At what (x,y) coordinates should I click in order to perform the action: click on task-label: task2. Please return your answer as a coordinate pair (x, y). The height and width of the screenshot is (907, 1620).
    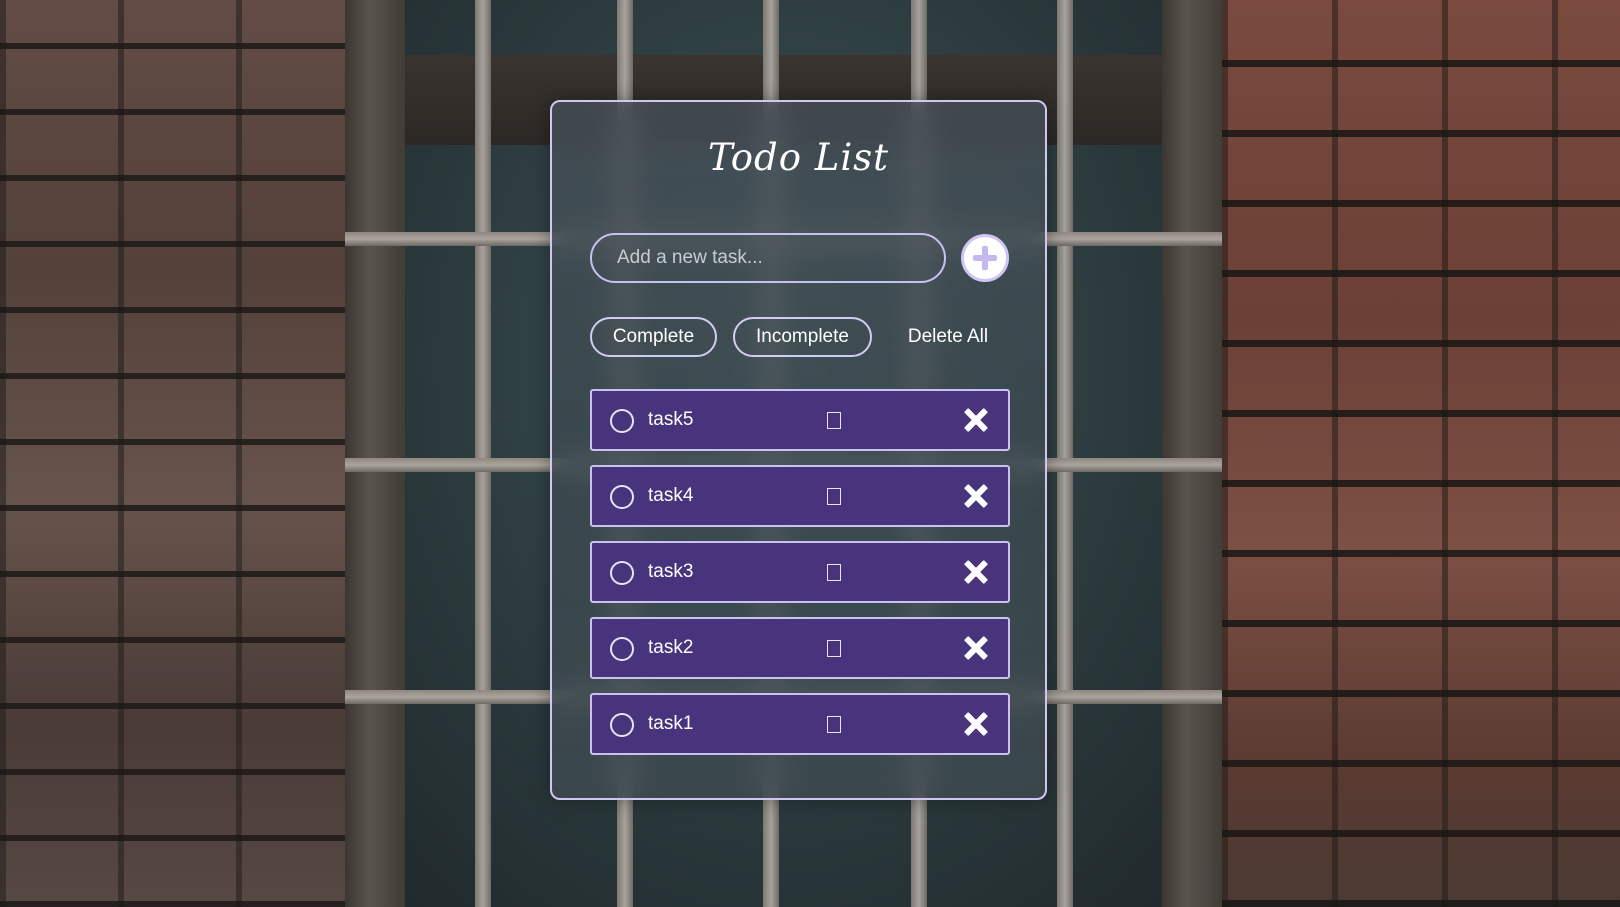
    Looking at the image, I should click on (671, 647).